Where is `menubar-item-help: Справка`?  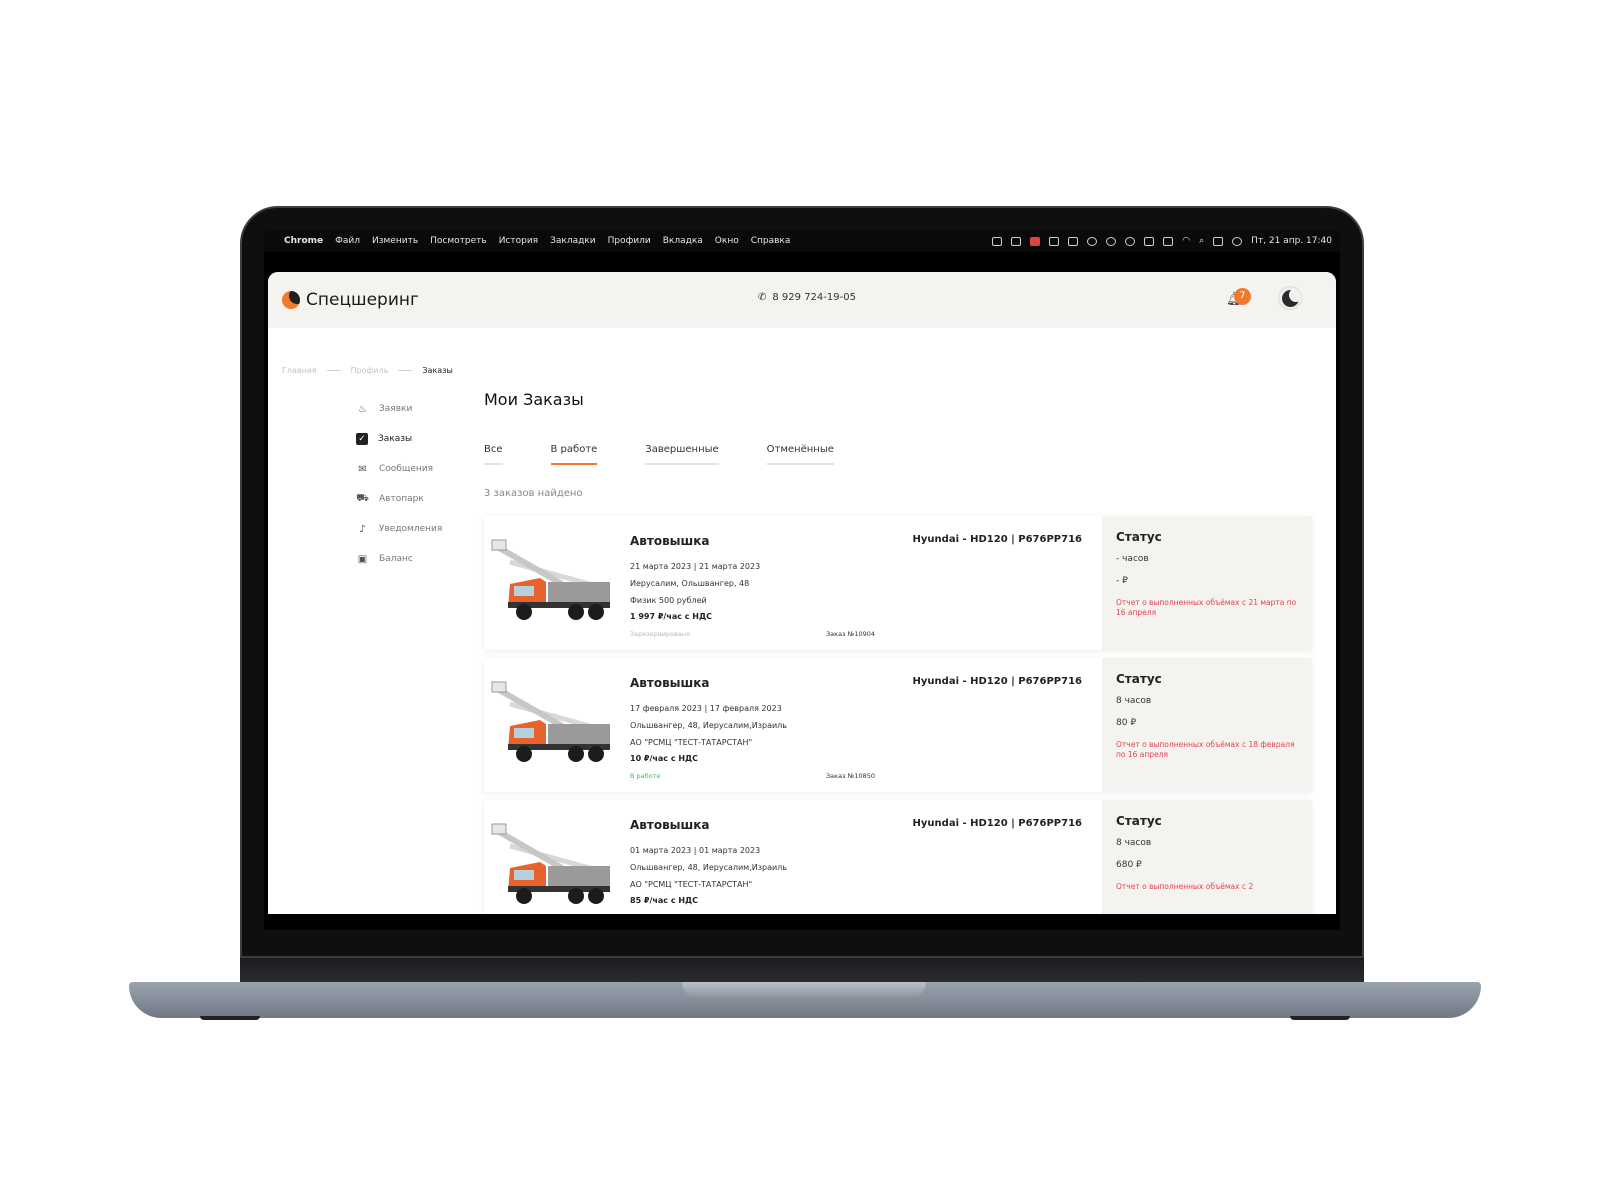 menubar-item-help: Справка is located at coordinates (771, 241).